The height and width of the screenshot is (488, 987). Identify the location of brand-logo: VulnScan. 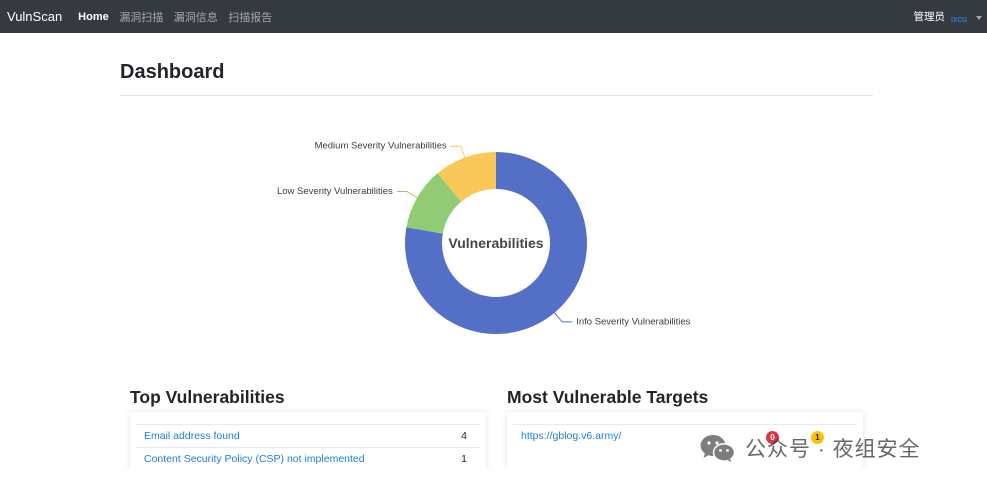
(34, 16).